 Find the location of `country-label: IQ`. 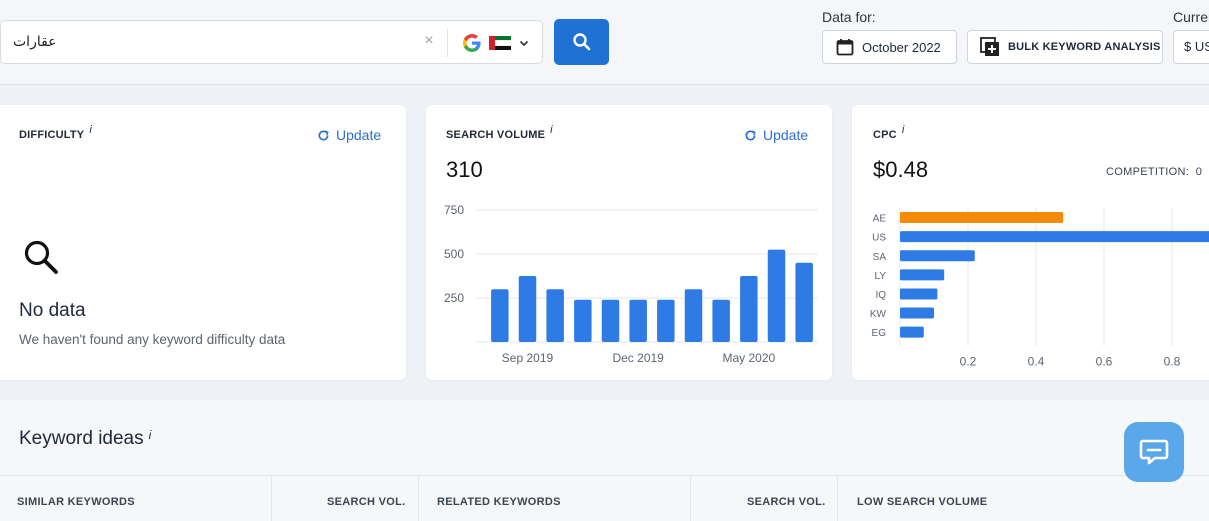

country-label: IQ is located at coordinates (880, 295).